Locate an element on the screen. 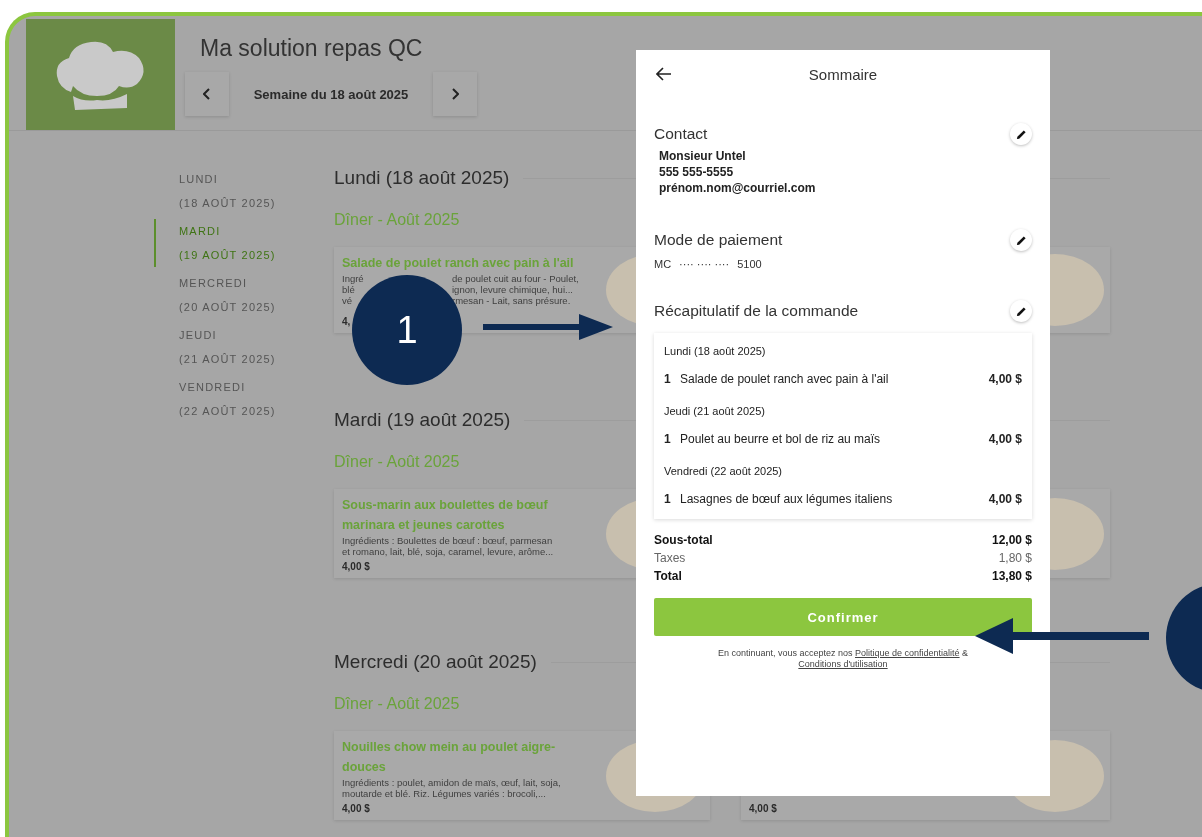 Image resolution: width=1202 pixels, height=837 pixels. day-nav-item: VENDREDI (22 AOÛT 2025) is located at coordinates (244, 399).